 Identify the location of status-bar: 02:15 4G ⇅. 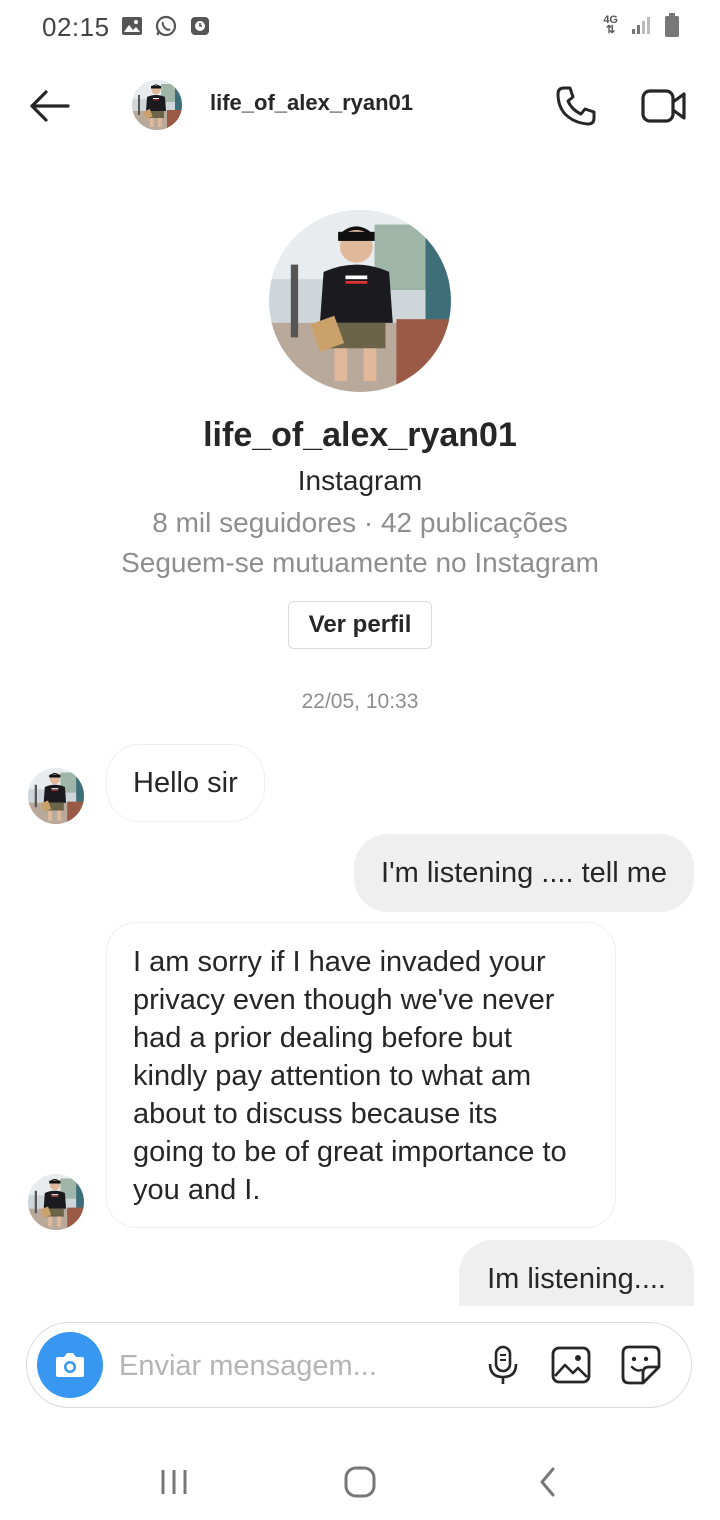
(360, 28).